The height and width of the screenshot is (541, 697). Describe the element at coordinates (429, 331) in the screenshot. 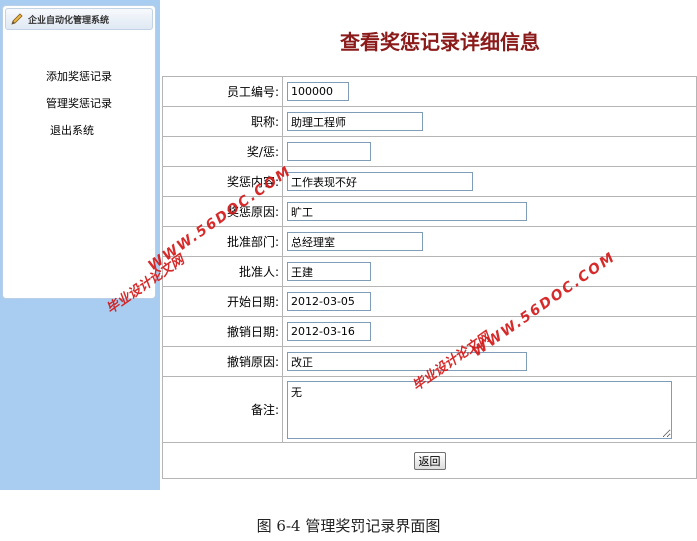

I see `table-row: 撤销日期:` at that location.